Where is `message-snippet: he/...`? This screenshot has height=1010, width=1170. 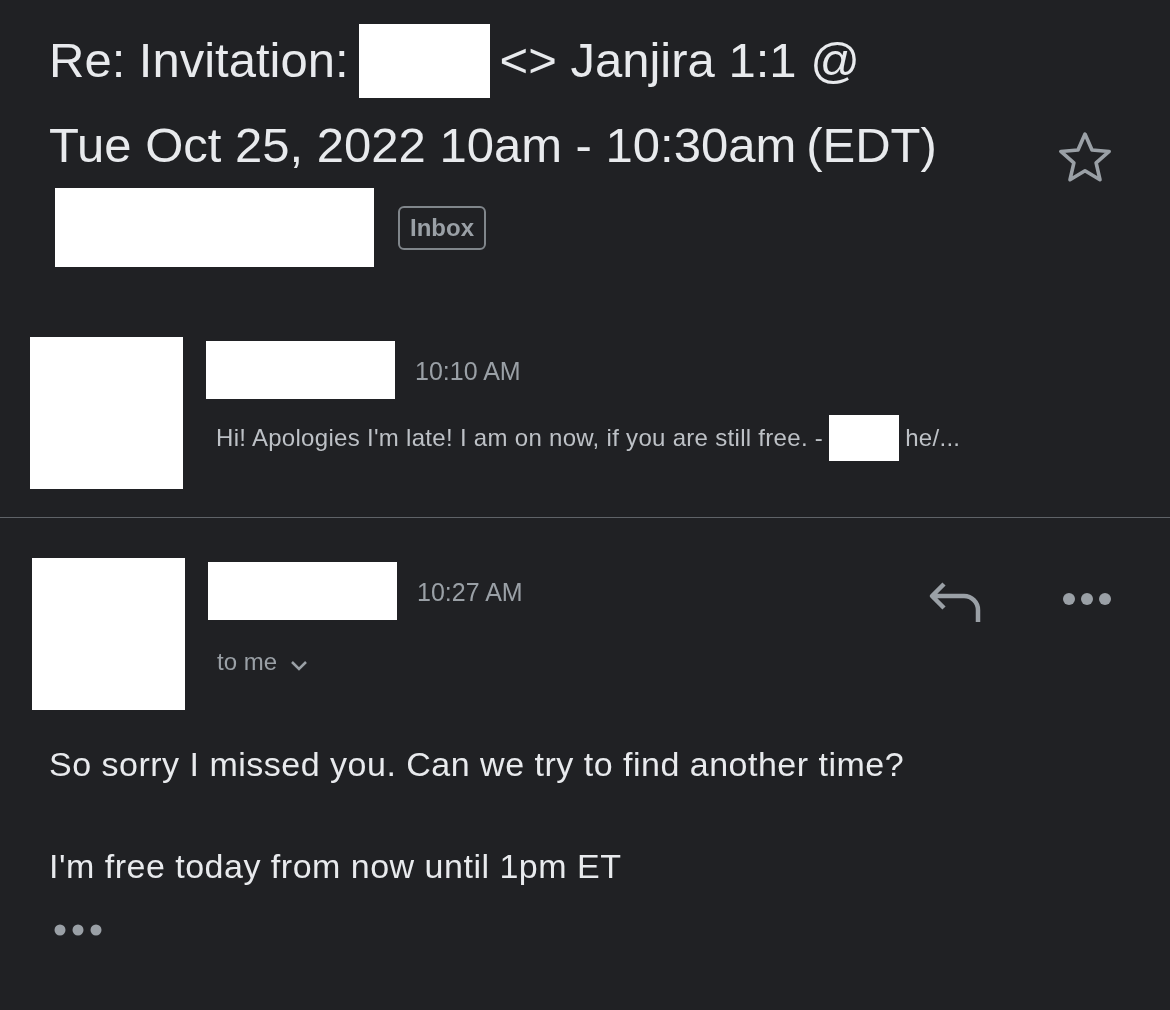
message-snippet: he/... is located at coordinates (933, 438).